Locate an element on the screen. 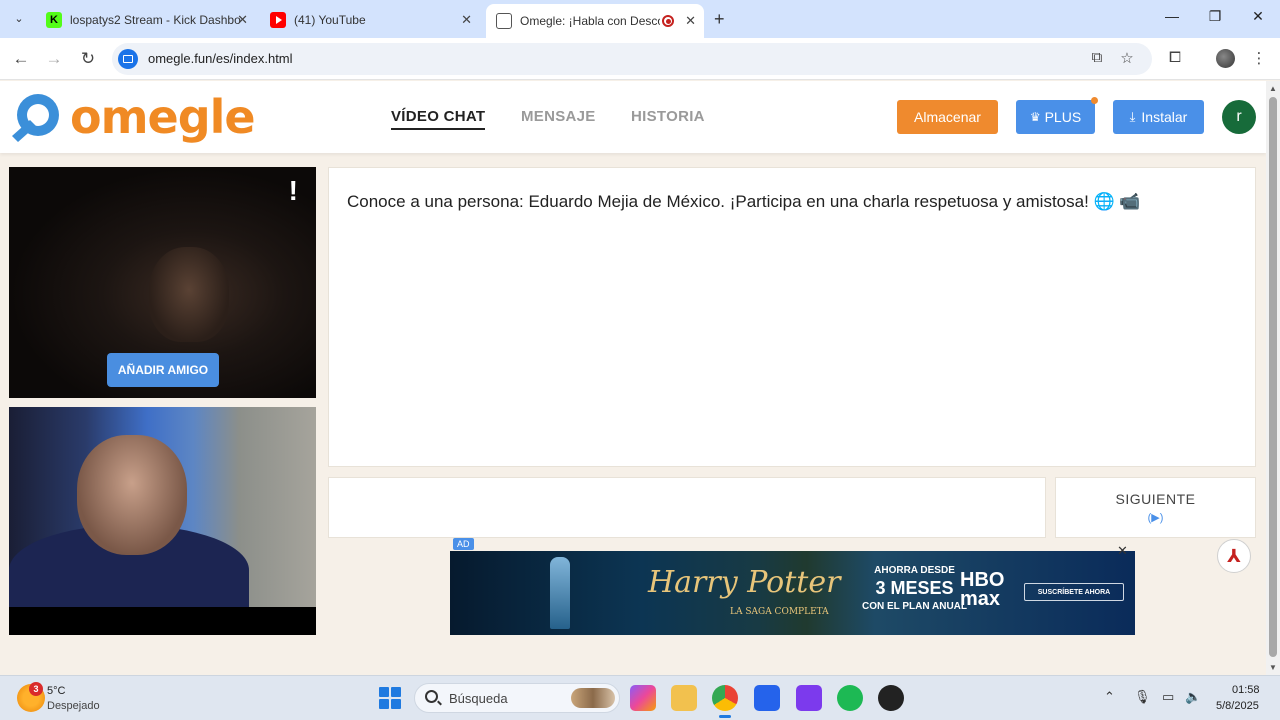  ad-figure-image is located at coordinates (560, 593).